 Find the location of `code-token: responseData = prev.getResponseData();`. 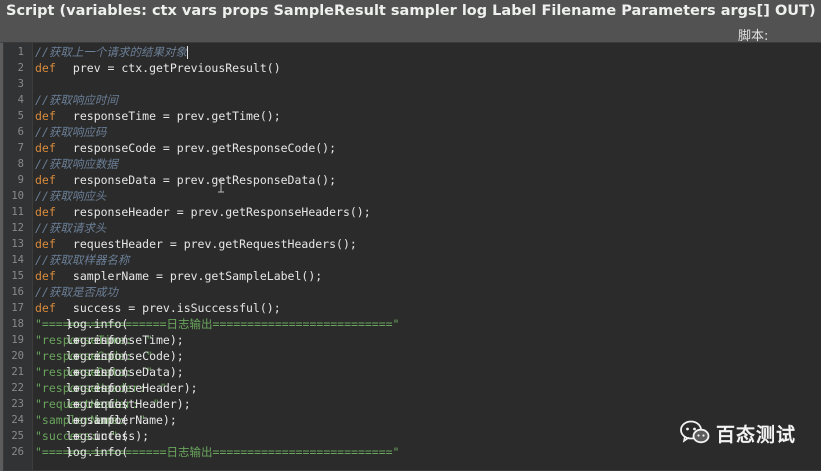

code-token: responseData = prev.getResponseData(); is located at coordinates (201, 180).